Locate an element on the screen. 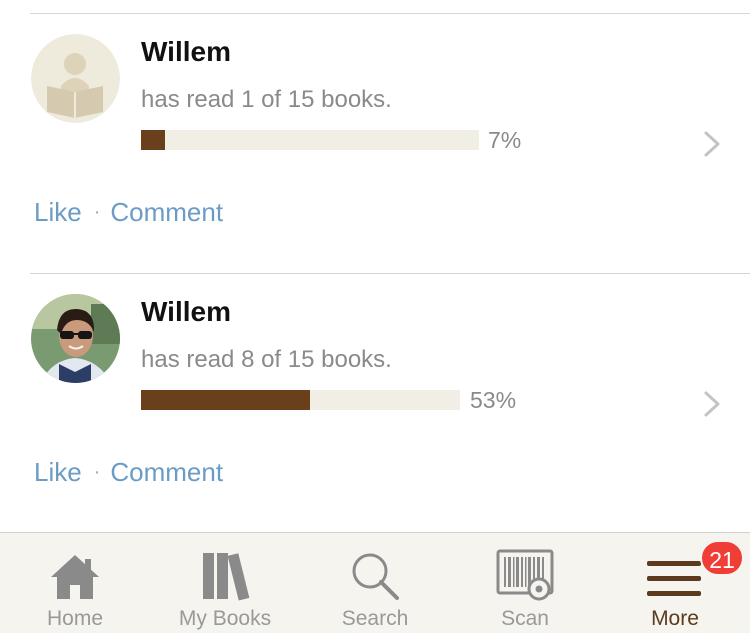 This screenshot has width=750, height=633. user-photo is located at coordinates (75, 338).